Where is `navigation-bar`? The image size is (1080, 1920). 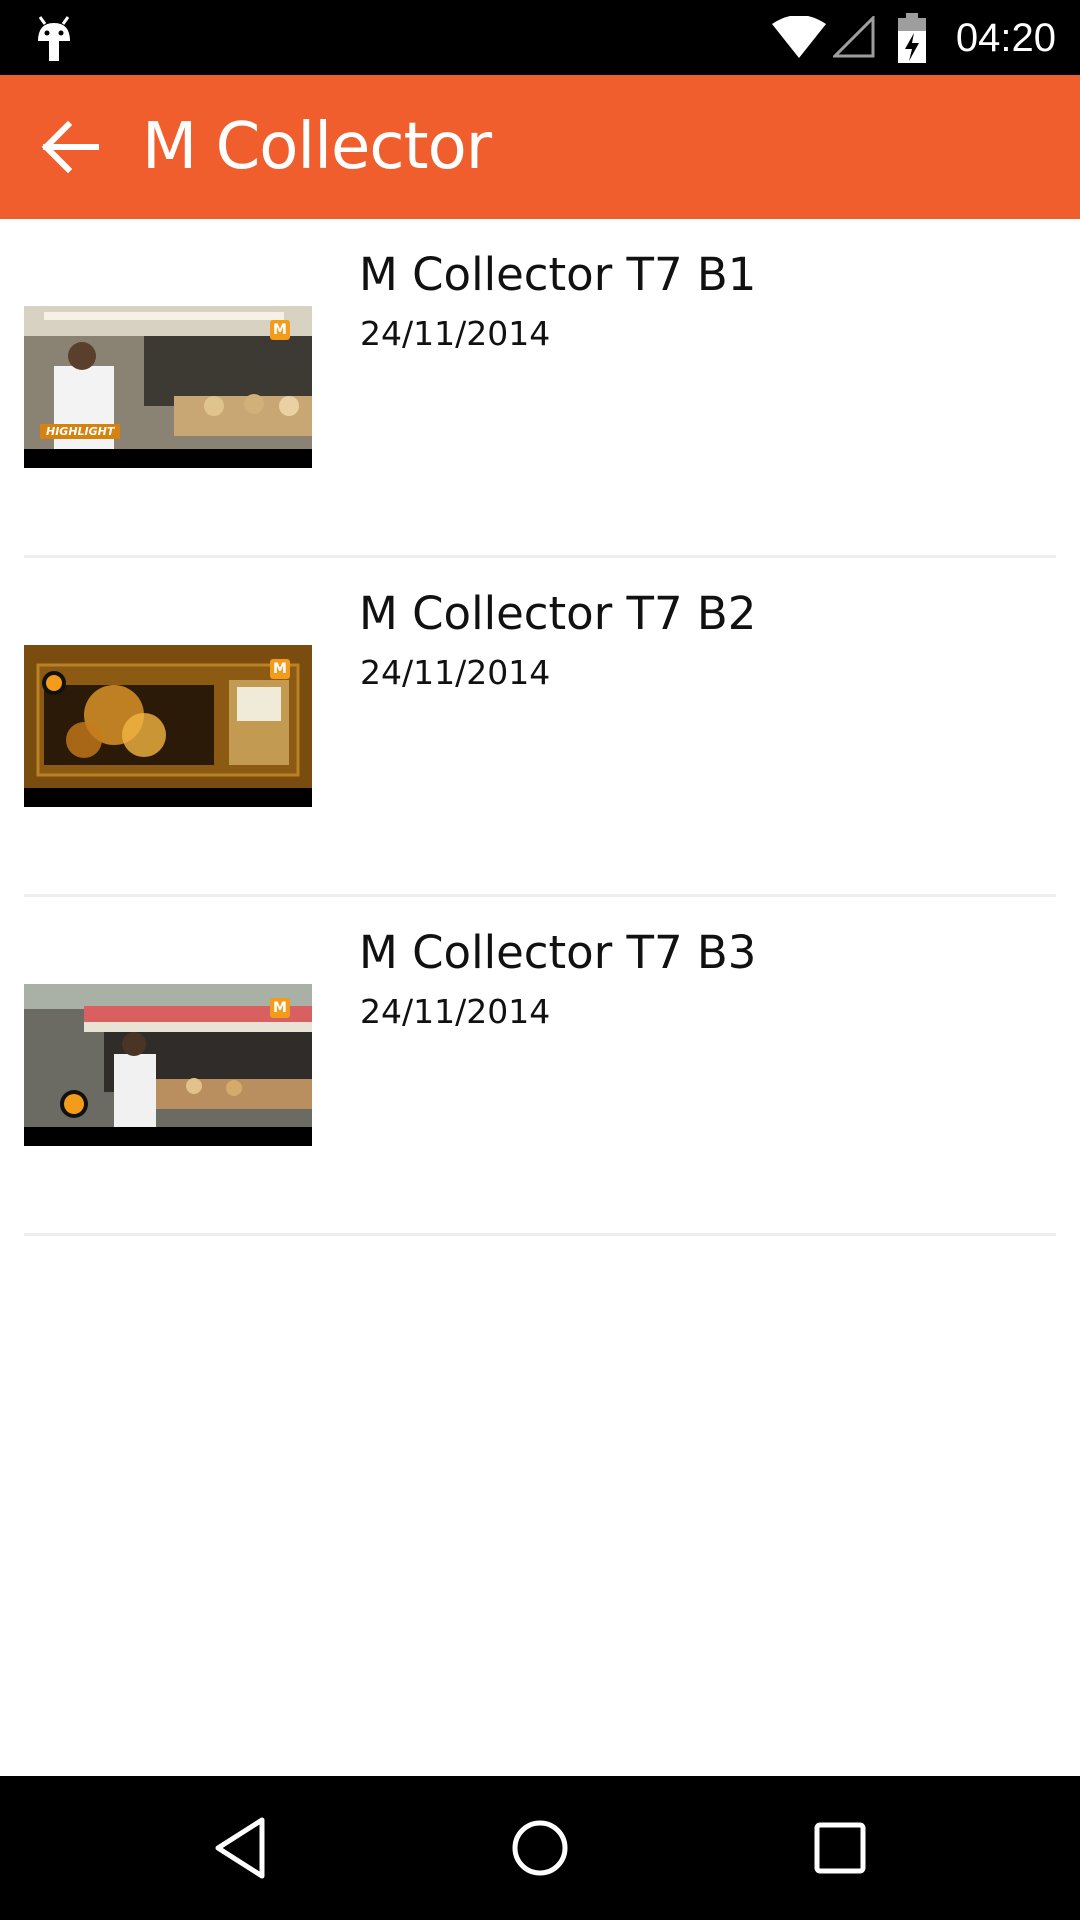 navigation-bar is located at coordinates (540, 1848).